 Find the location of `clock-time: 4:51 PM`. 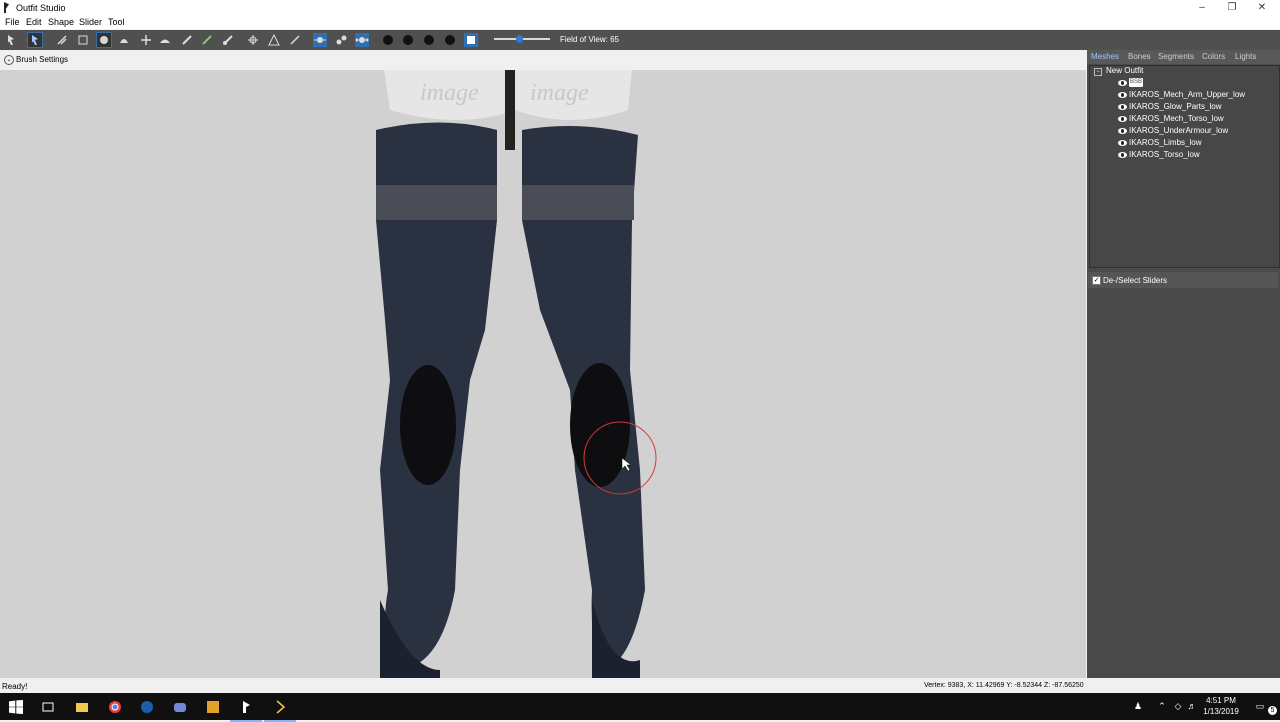

clock-time: 4:51 PM is located at coordinates (1221, 700).